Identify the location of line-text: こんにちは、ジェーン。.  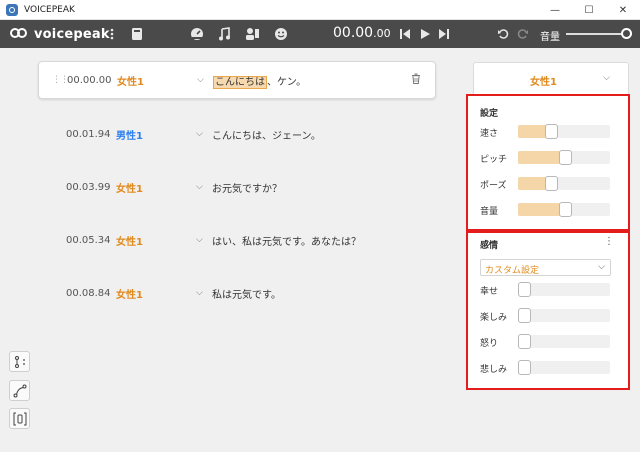
(266, 134).